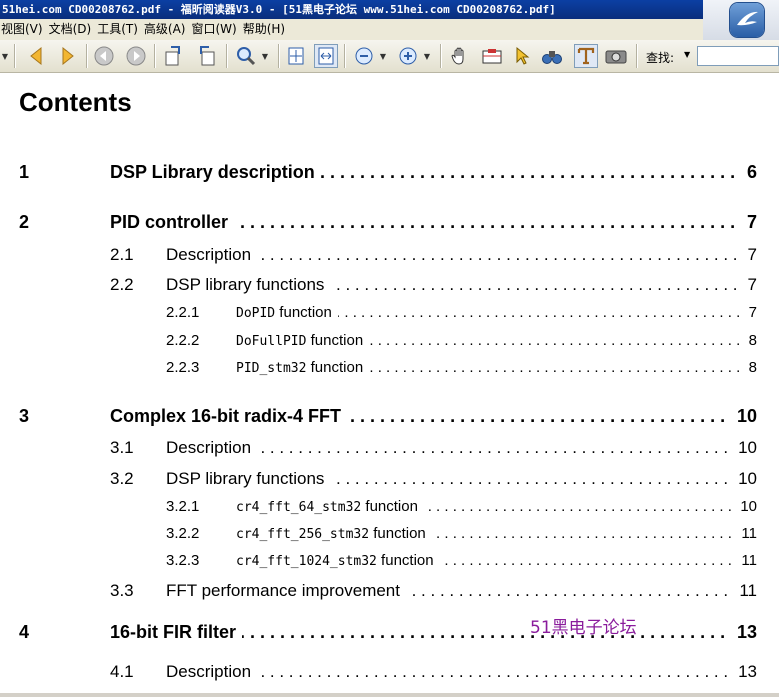  Describe the element at coordinates (747, 20) in the screenshot. I see `foxit-logo-icon` at that location.